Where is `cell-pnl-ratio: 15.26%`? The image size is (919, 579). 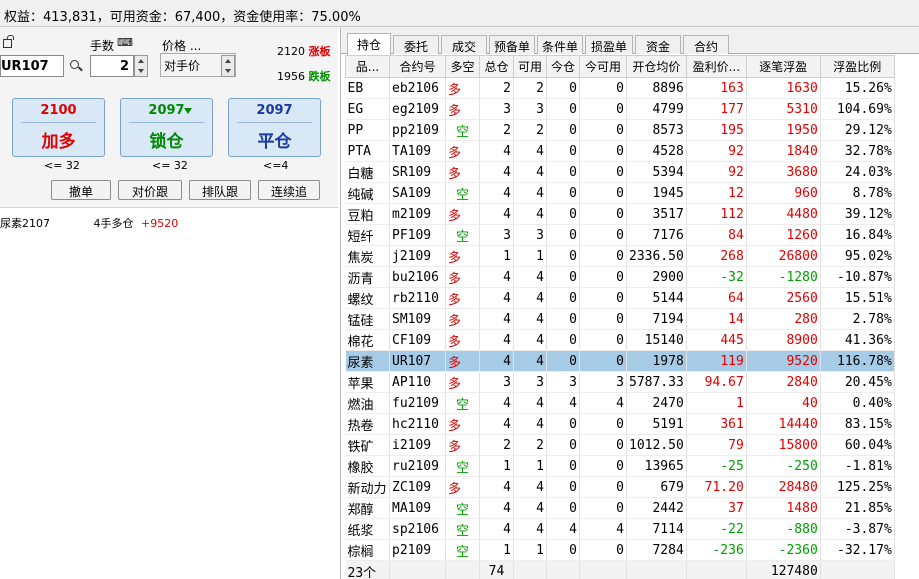
cell-pnl-ratio: 15.26% is located at coordinates (857, 88).